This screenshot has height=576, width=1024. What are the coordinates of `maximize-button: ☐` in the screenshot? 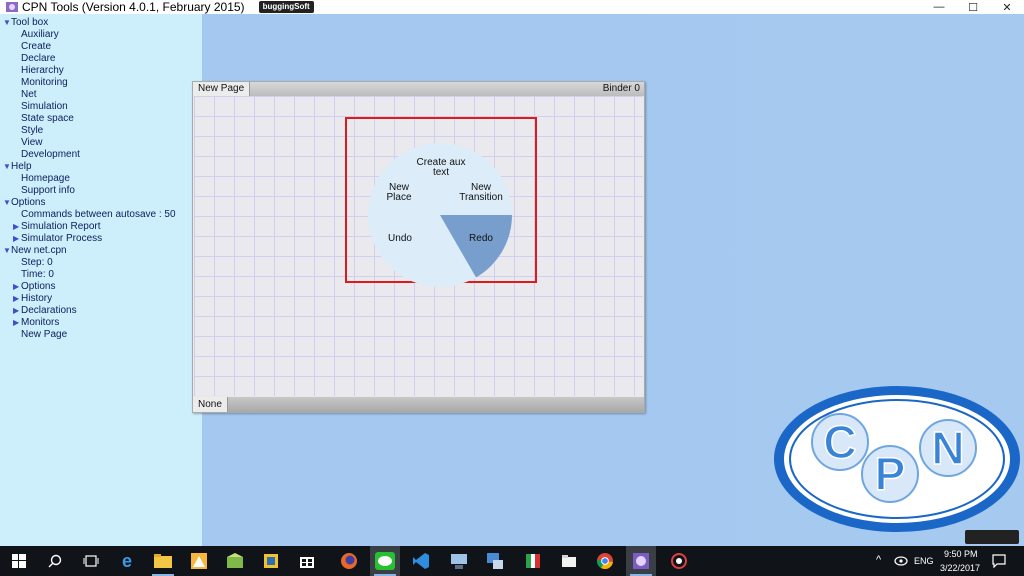 It's located at (973, 7).